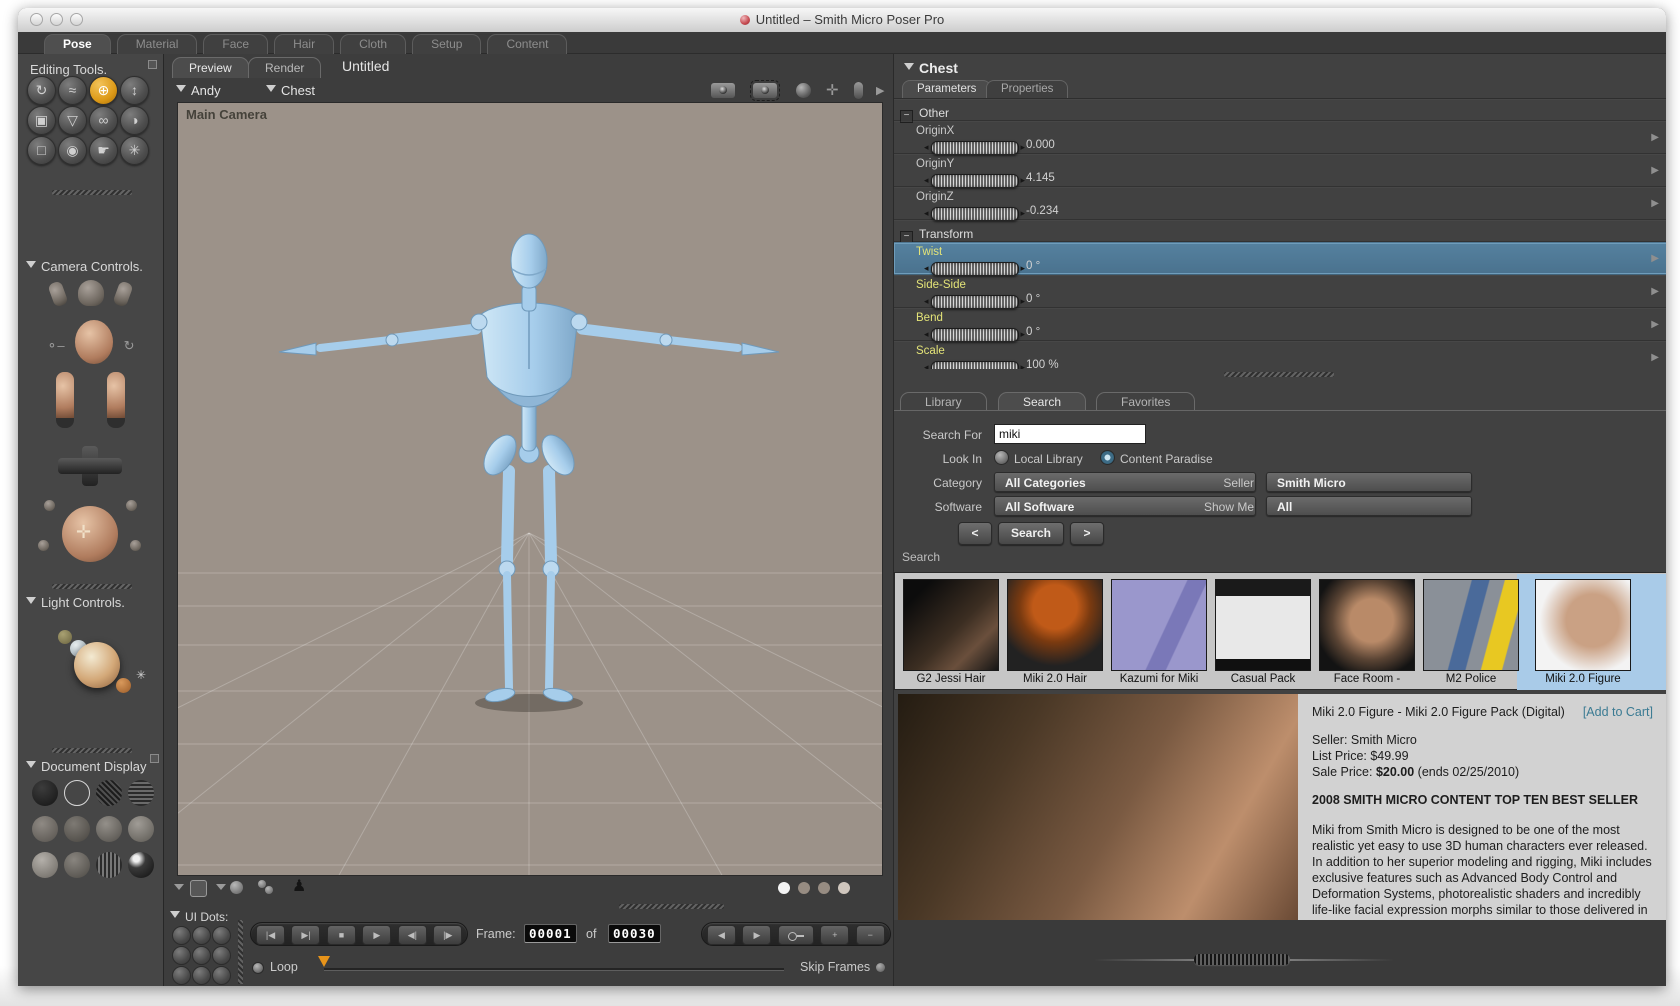 Image resolution: width=1680 pixels, height=1006 pixels. Describe the element at coordinates (951, 632) in the screenshot. I see `result-thumb-g2-jessi-hair: G2 Jessi Hair` at that location.